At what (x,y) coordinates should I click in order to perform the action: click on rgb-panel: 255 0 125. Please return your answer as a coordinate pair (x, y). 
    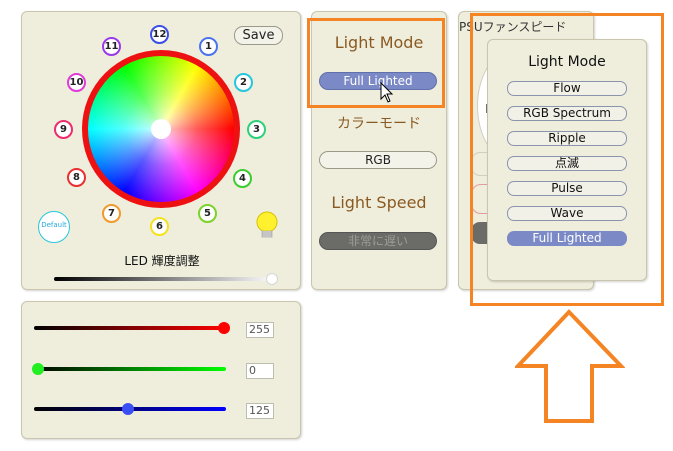
    Looking at the image, I should click on (161, 370).